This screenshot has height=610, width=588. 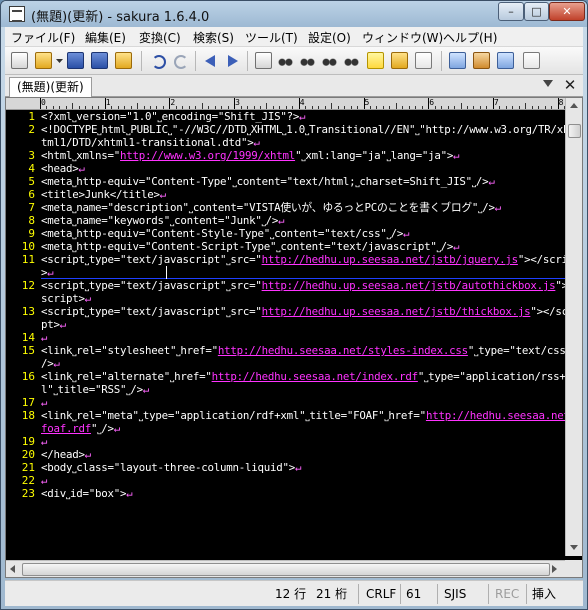 I want to click on title-bar: (無題)(更新) - sakura 1.6.4.0 – □ ✕, so click(x=294, y=14).